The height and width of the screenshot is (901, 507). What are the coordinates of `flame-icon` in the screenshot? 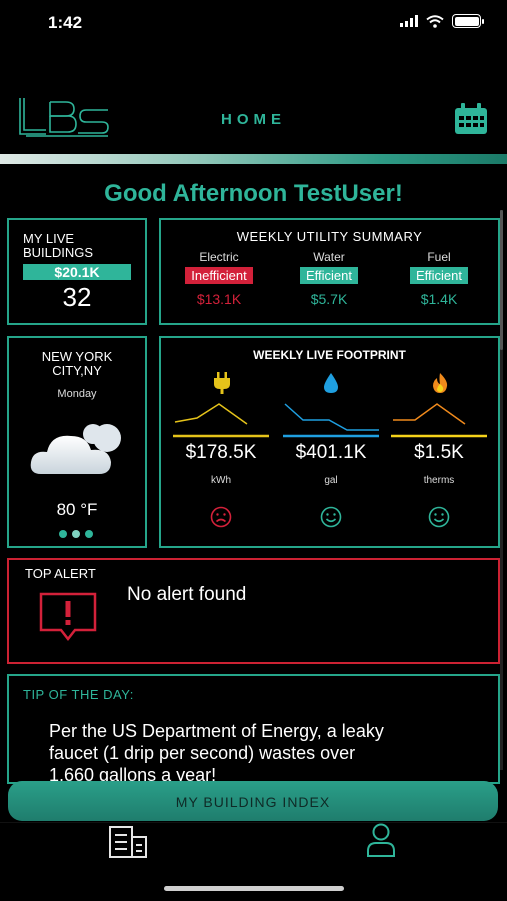 It's located at (440, 383).